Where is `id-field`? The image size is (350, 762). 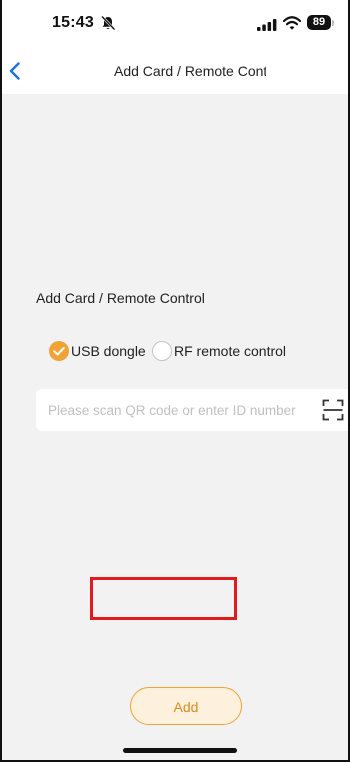 id-field is located at coordinates (192, 410).